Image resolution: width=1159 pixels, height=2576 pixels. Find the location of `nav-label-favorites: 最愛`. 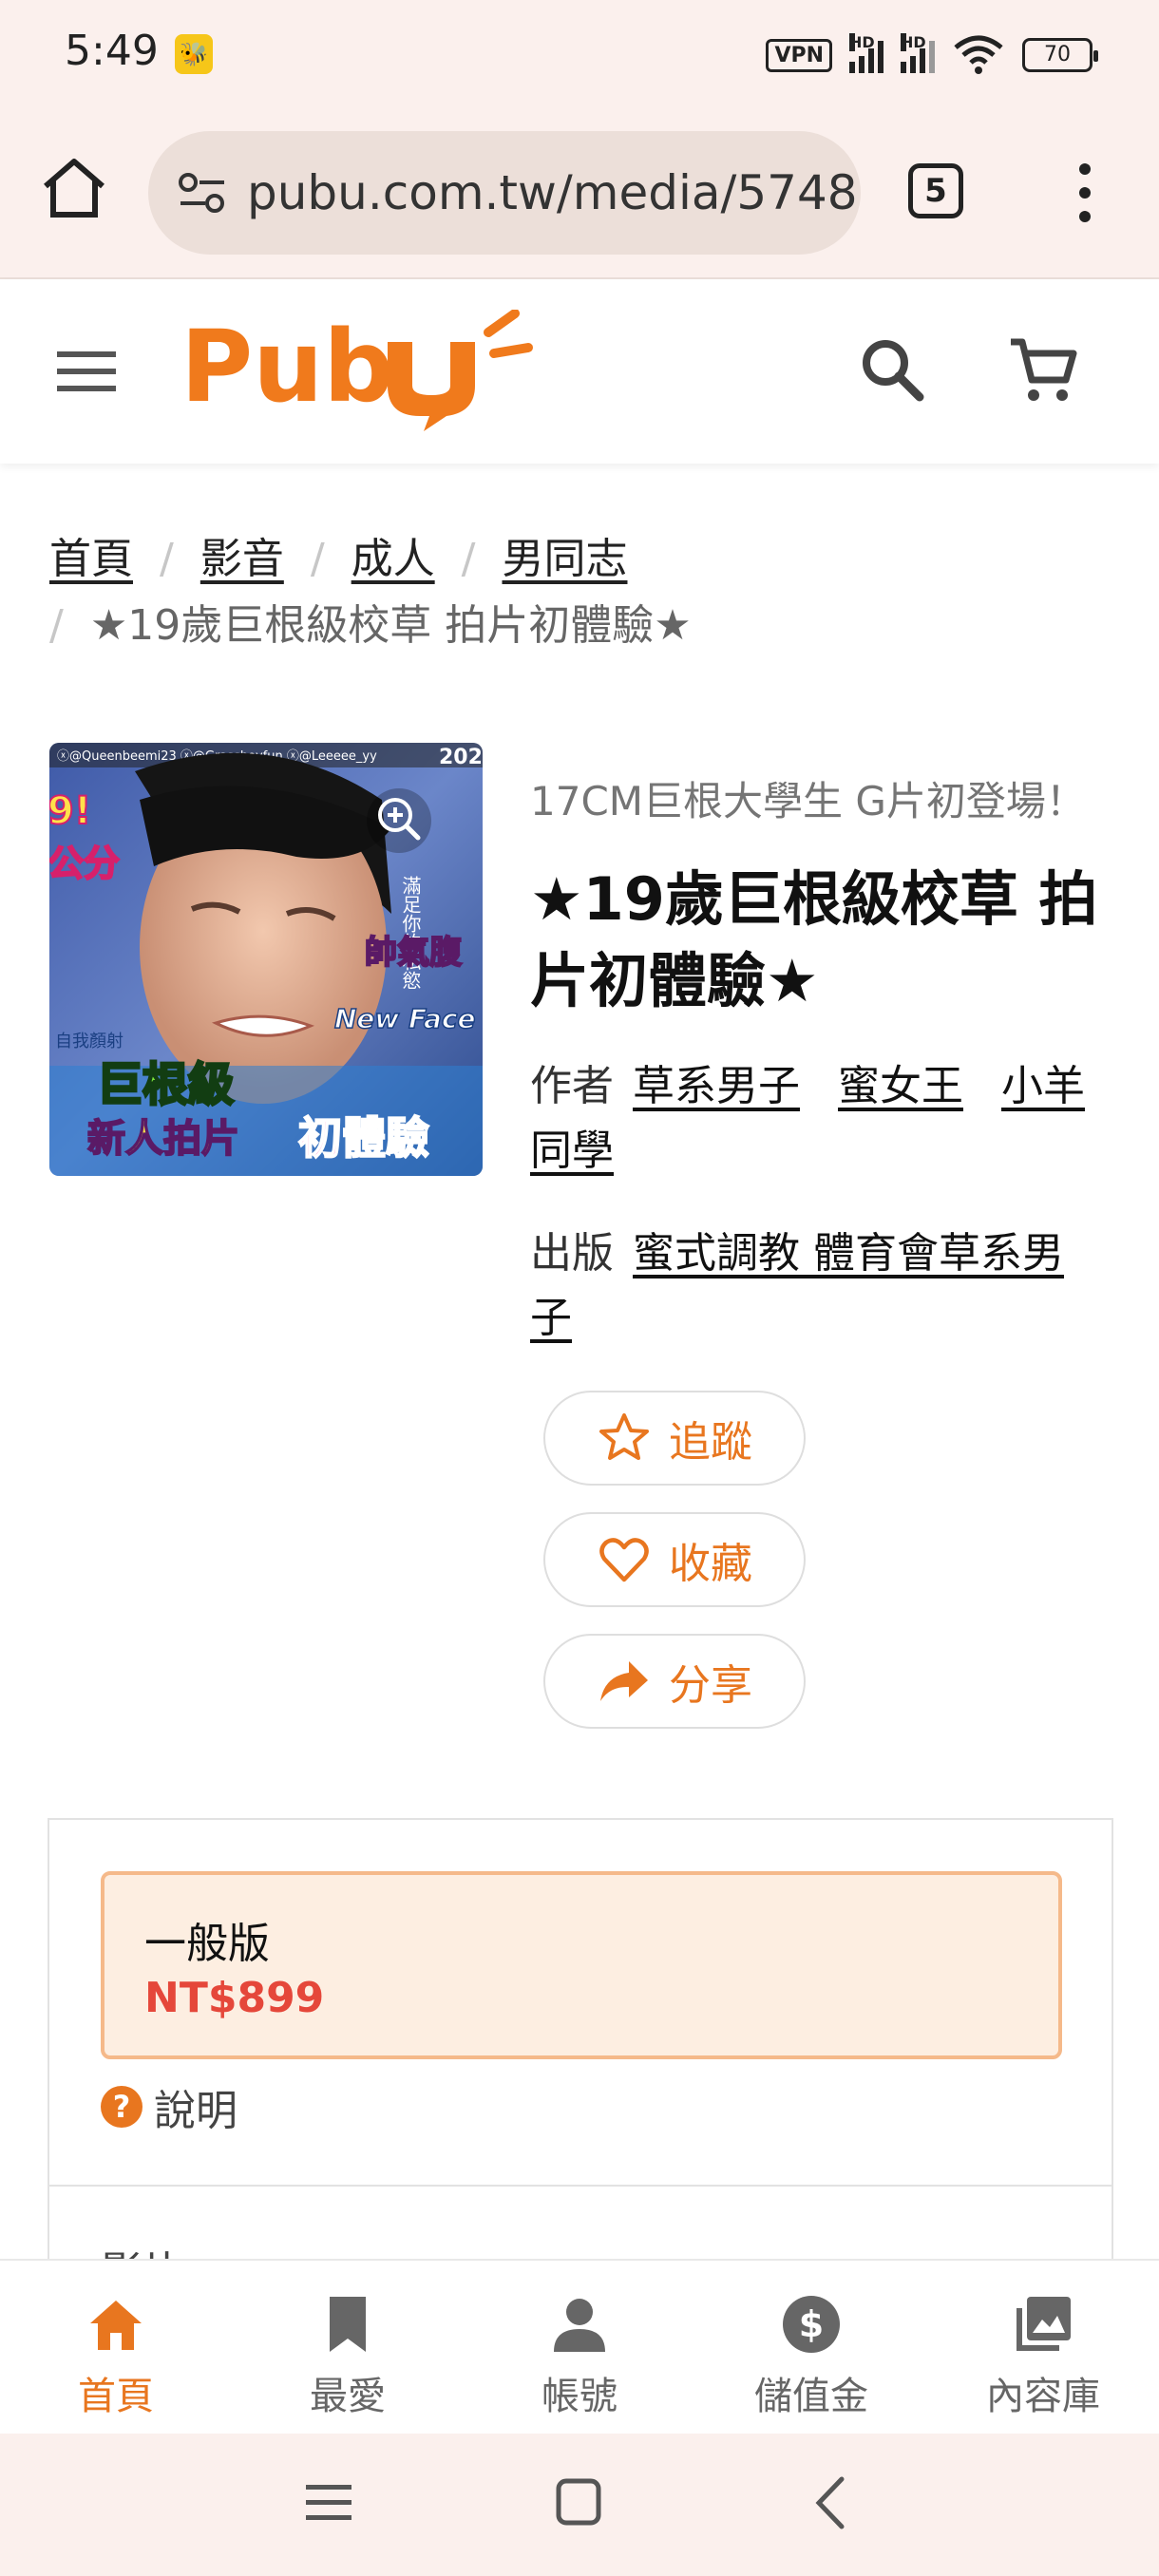

nav-label-favorites: 最愛 is located at coordinates (348, 2396).